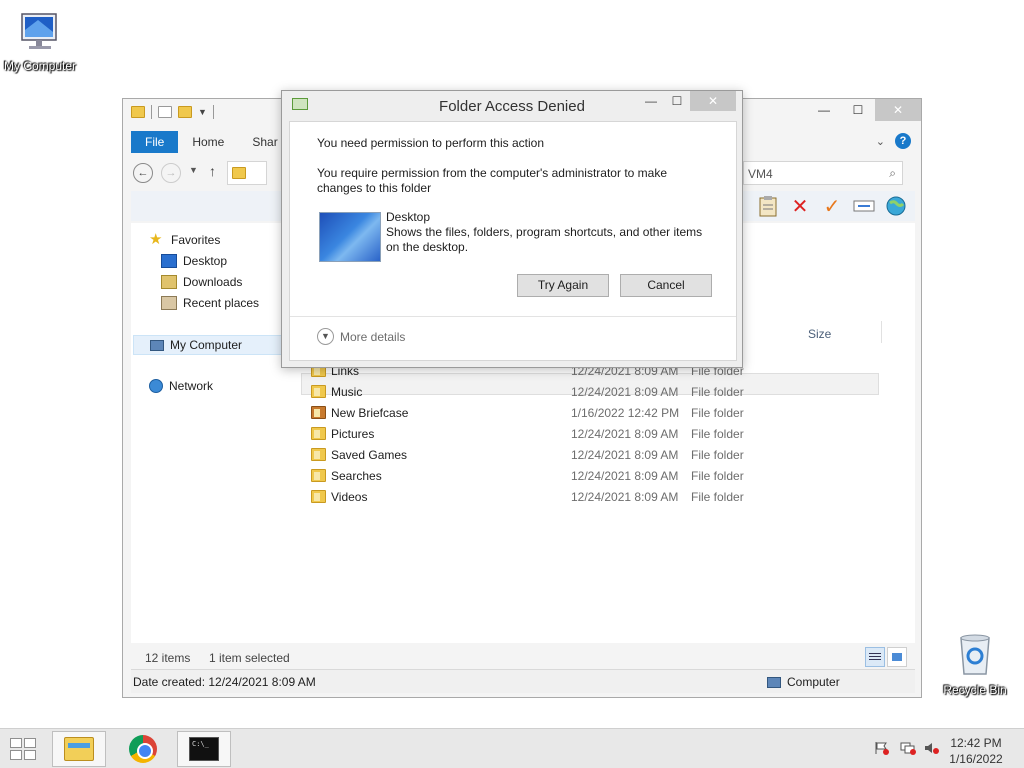 The width and height of the screenshot is (1024, 768). What do you see at coordinates (185, 112) in the screenshot?
I see `new-folder-icon` at bounding box center [185, 112].